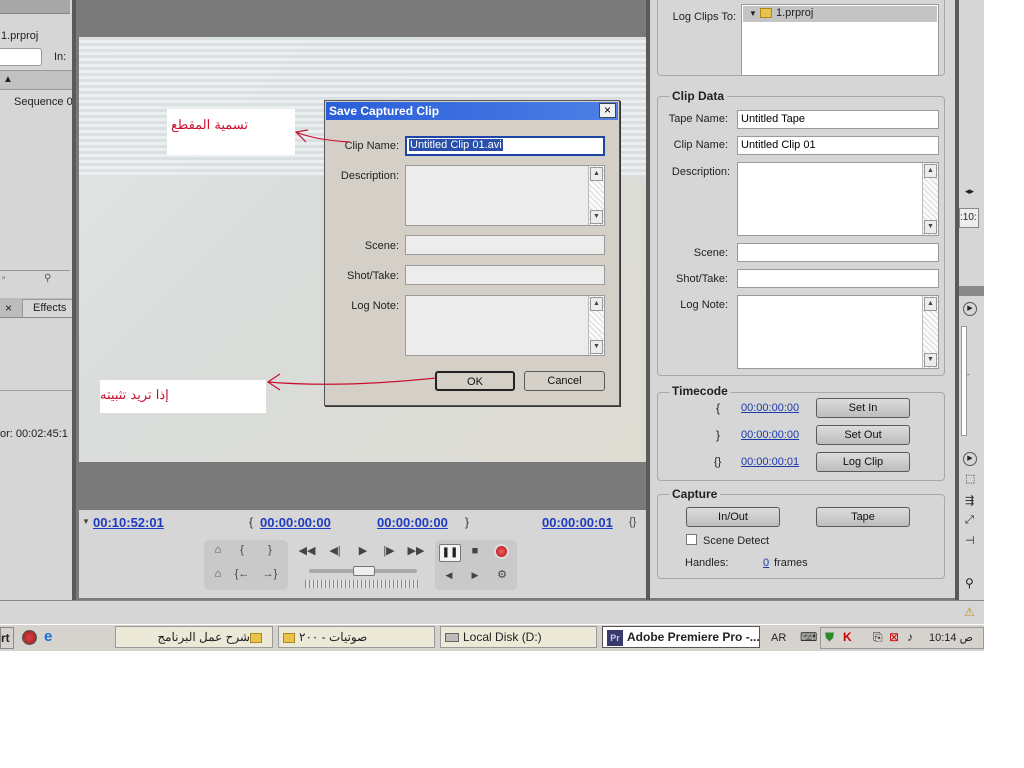  What do you see at coordinates (838, 278) in the screenshot?
I see `shot-take-field` at bounding box center [838, 278].